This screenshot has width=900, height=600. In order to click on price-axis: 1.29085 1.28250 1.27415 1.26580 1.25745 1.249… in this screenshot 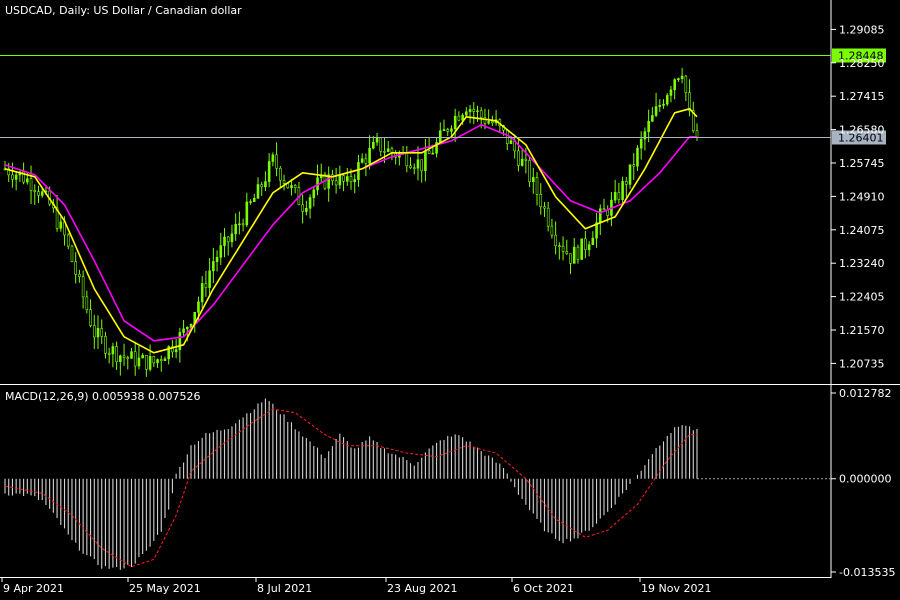, I will do `click(858, 196)`.